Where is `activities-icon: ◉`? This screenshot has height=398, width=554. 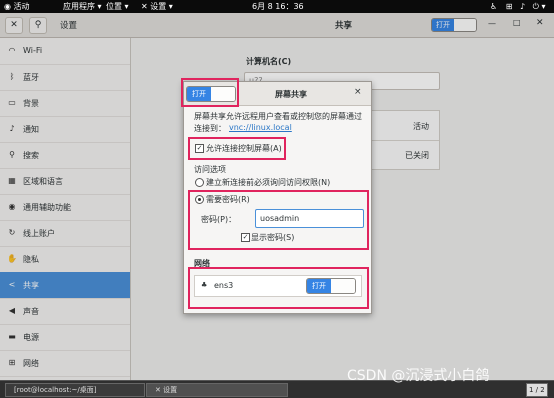 activities-icon: ◉ is located at coordinates (7, 6).